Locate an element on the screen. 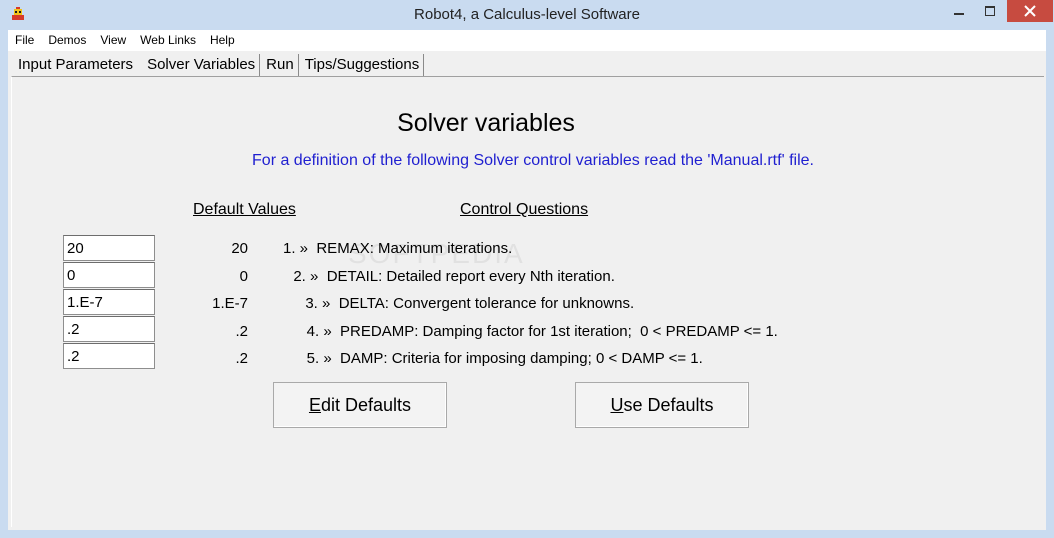  use-defaults-label: se Defaults is located at coordinates (668, 404).